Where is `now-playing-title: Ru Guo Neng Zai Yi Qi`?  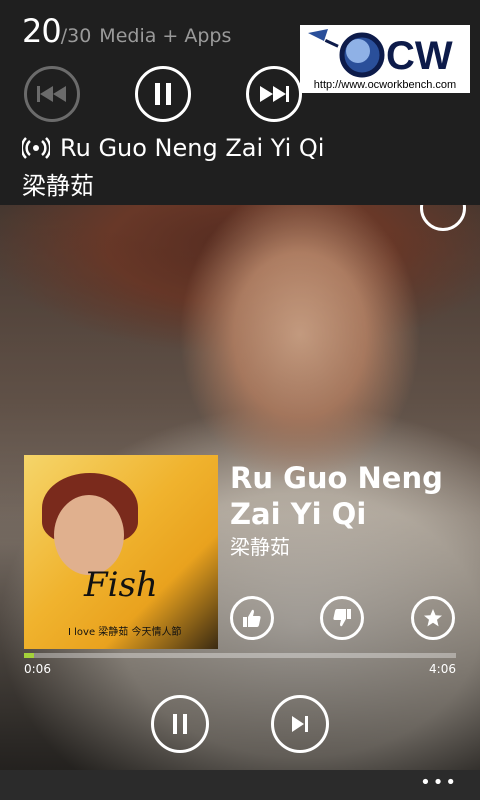 now-playing-title: Ru Guo Neng Zai Yi Qi is located at coordinates (192, 148).